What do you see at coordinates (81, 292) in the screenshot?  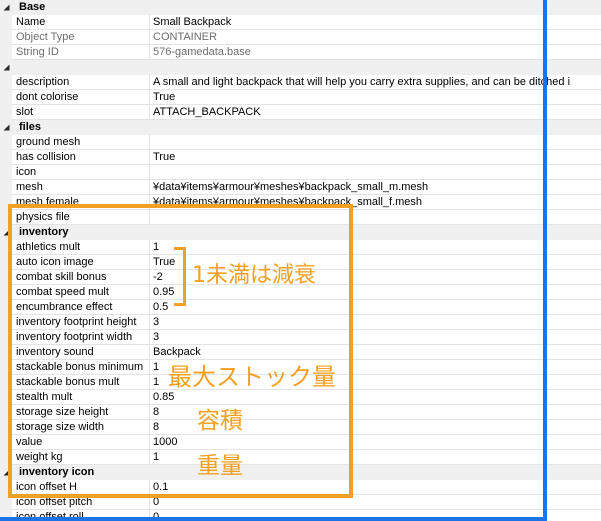 I see `property-name-combat-speed-mult: combat speed mult` at bounding box center [81, 292].